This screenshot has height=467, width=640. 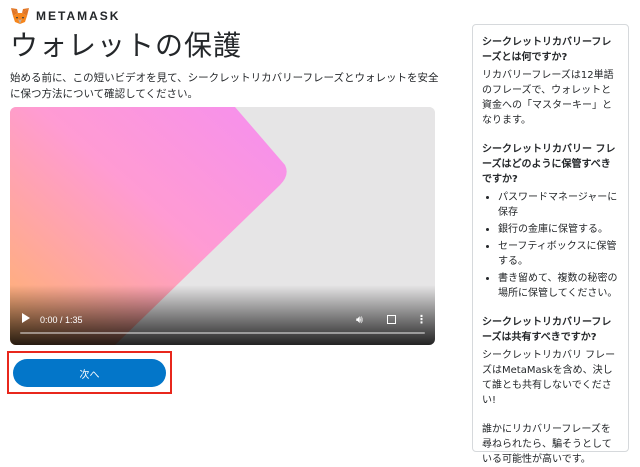 I want to click on fullscreen-icon, so click(x=391, y=319).